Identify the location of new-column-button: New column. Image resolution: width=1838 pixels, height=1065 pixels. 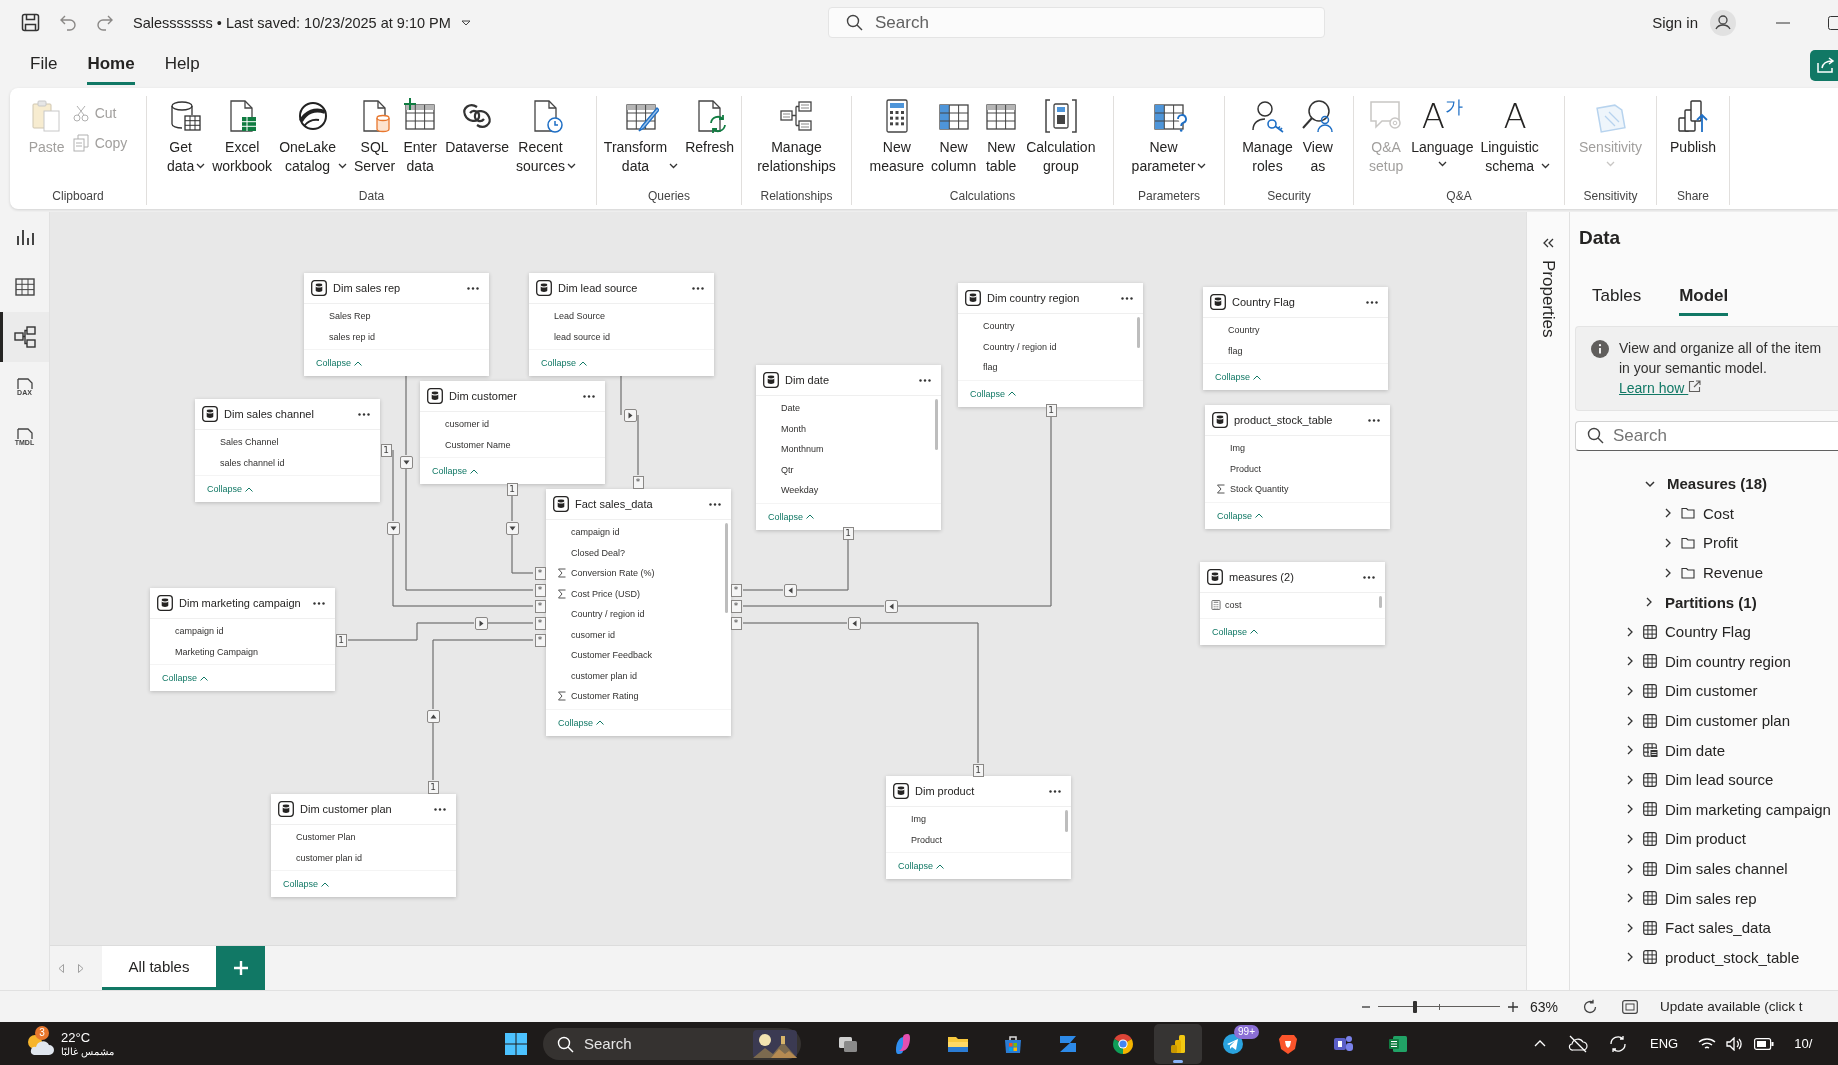
(954, 137).